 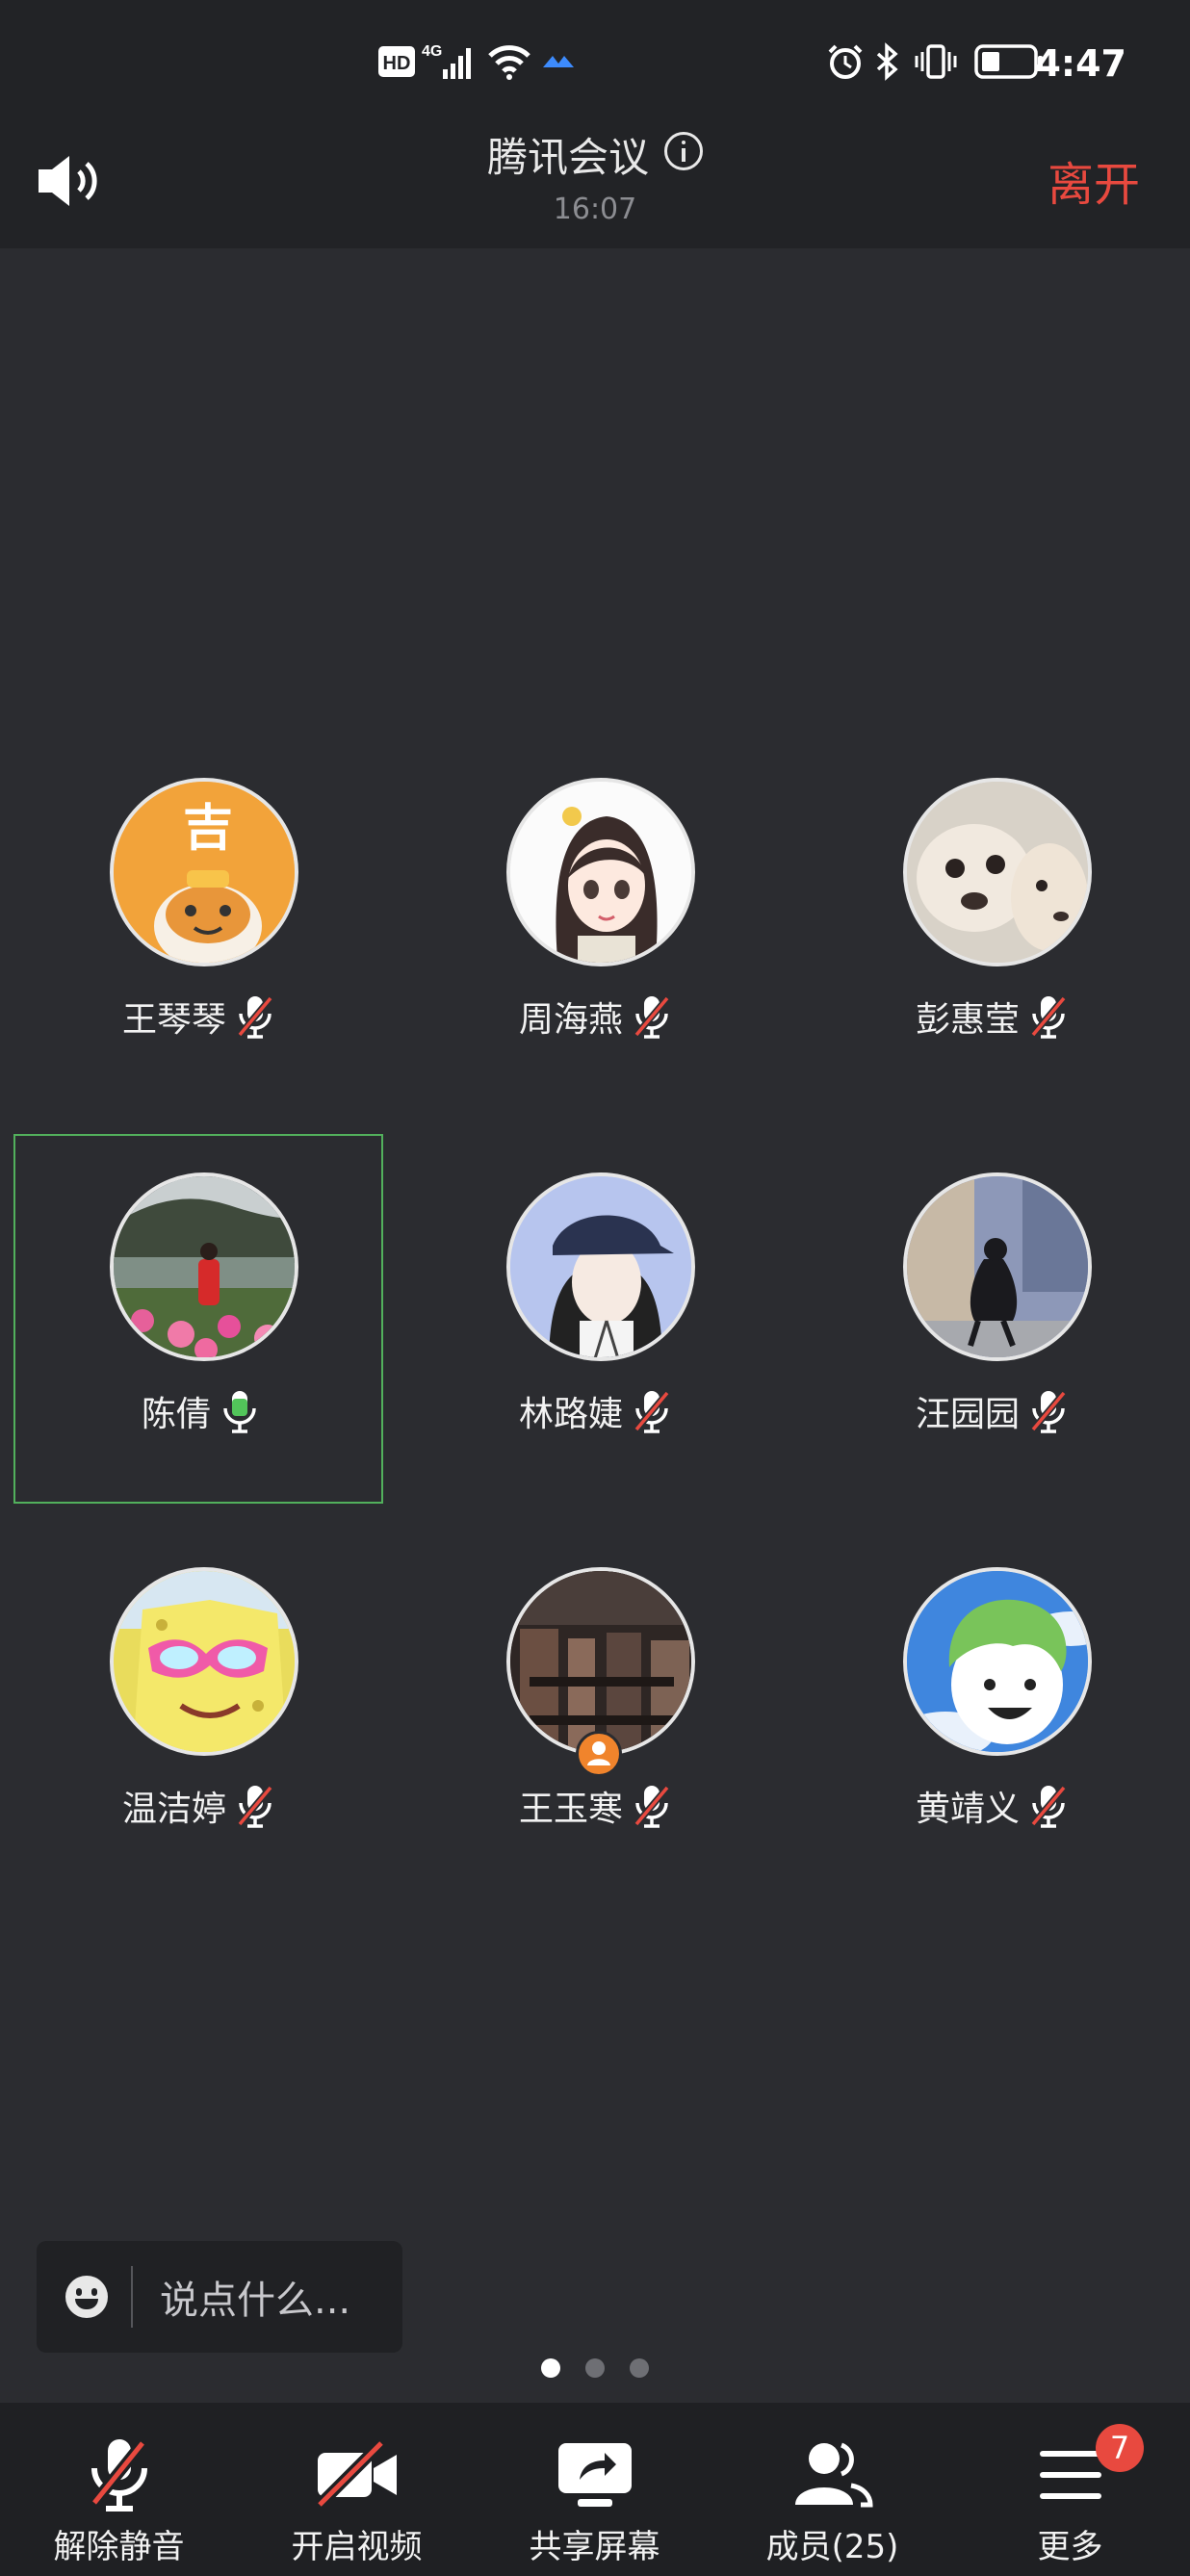 What do you see at coordinates (509, 62) in the screenshot?
I see `wifi-icon` at bounding box center [509, 62].